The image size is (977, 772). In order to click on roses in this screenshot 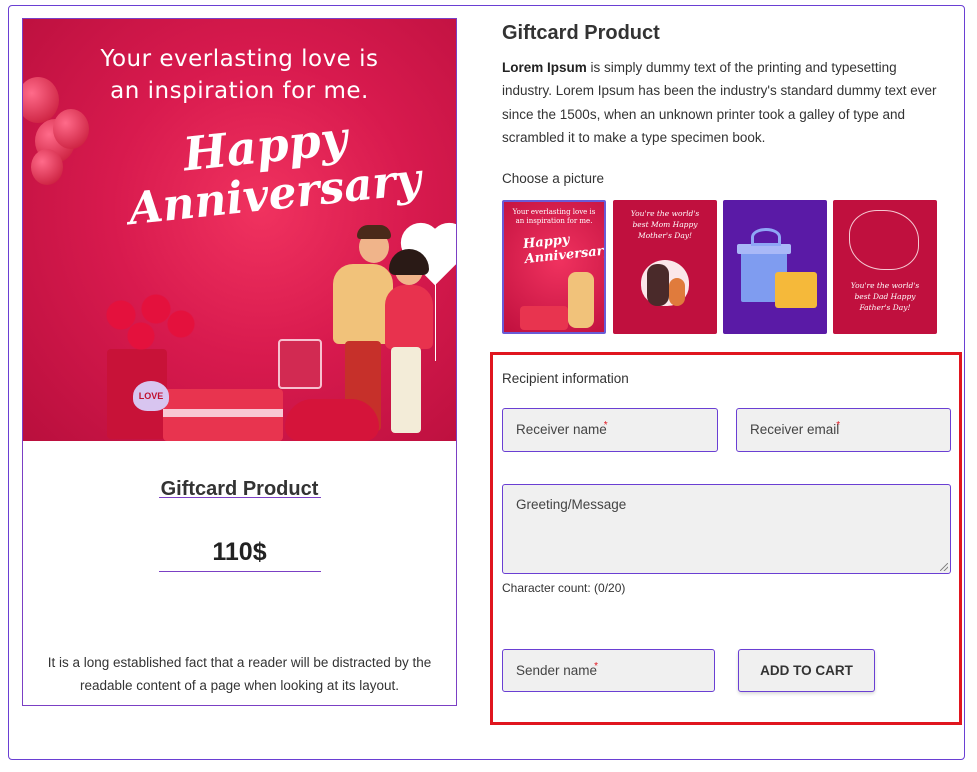, I will do `click(151, 321)`.